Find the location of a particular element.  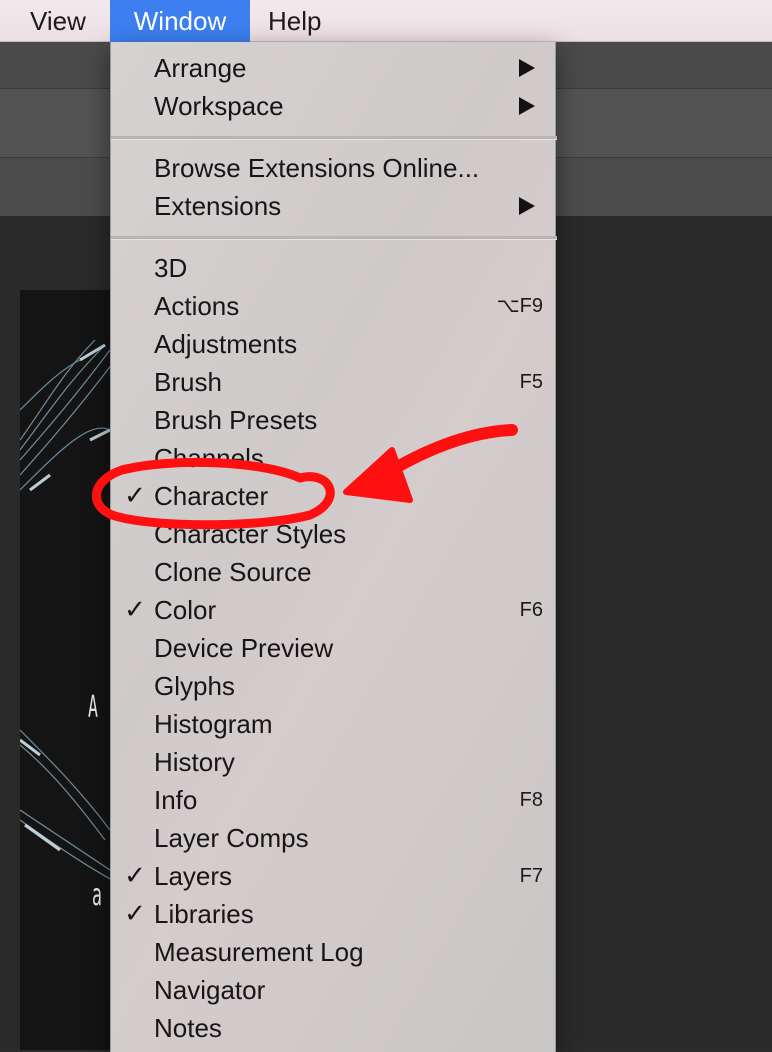

menu-item-label: Glyphs is located at coordinates (194, 686).